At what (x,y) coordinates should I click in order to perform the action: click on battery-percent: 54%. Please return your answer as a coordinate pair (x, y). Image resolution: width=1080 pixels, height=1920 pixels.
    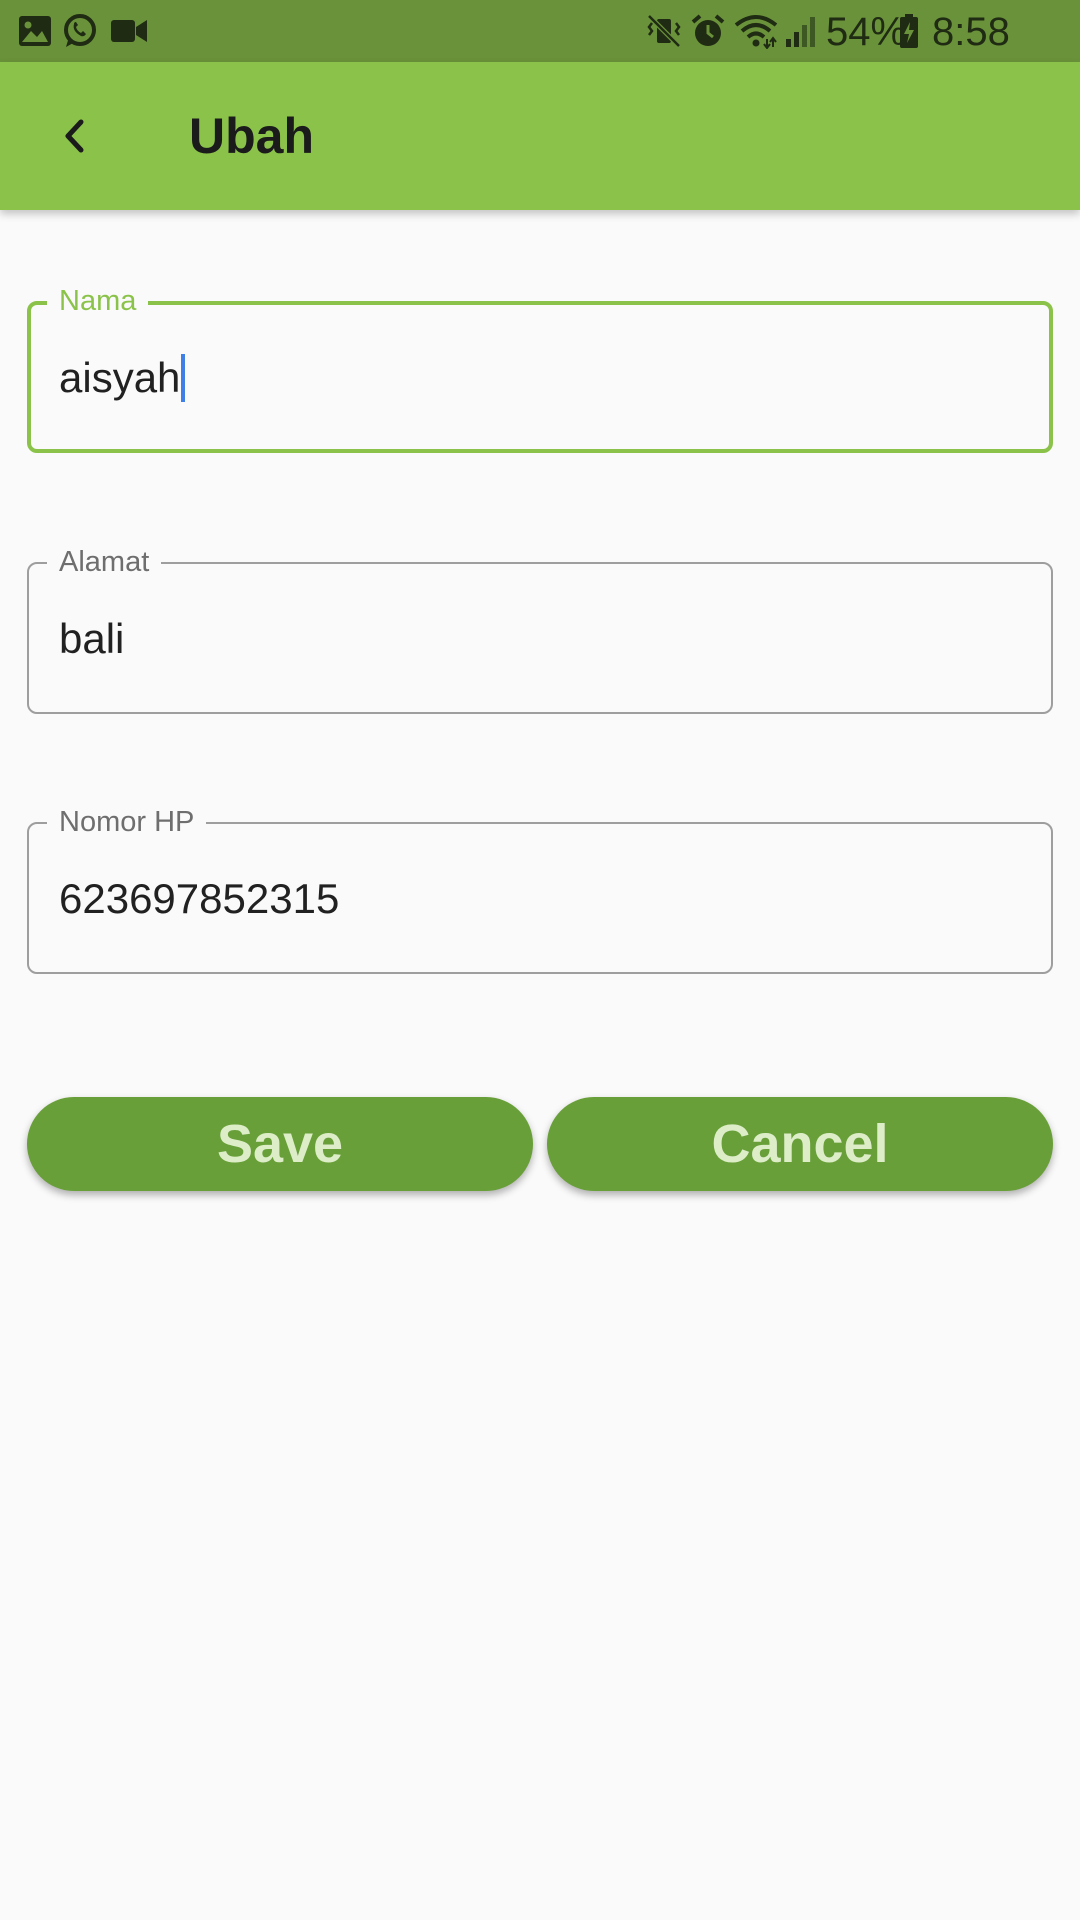
    Looking at the image, I should click on (866, 32).